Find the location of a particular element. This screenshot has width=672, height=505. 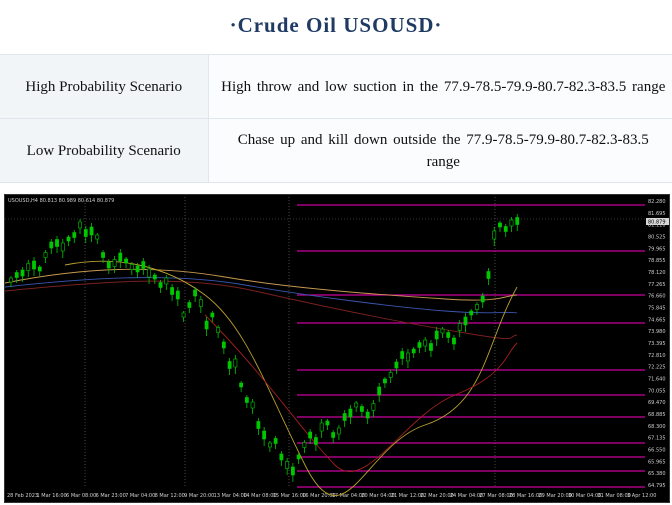

date-axis-label: 28 Mar 16:00 is located at coordinates (525, 496).